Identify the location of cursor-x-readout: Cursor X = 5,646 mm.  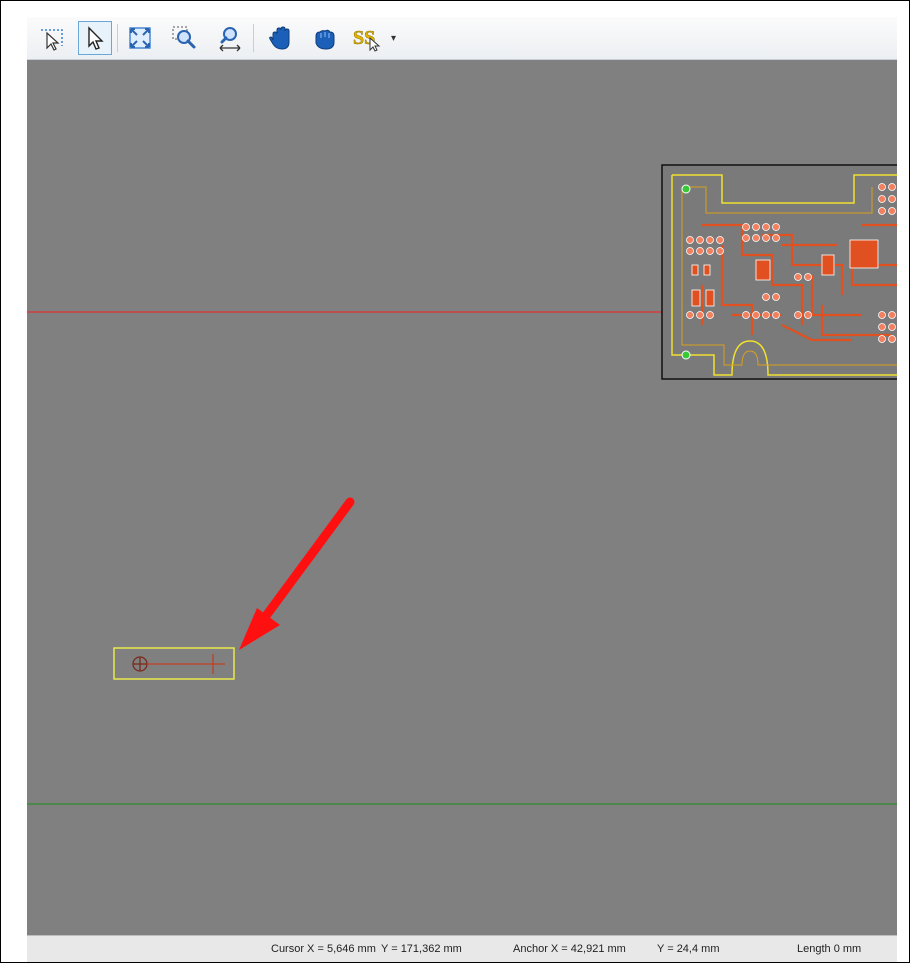
(323, 949).